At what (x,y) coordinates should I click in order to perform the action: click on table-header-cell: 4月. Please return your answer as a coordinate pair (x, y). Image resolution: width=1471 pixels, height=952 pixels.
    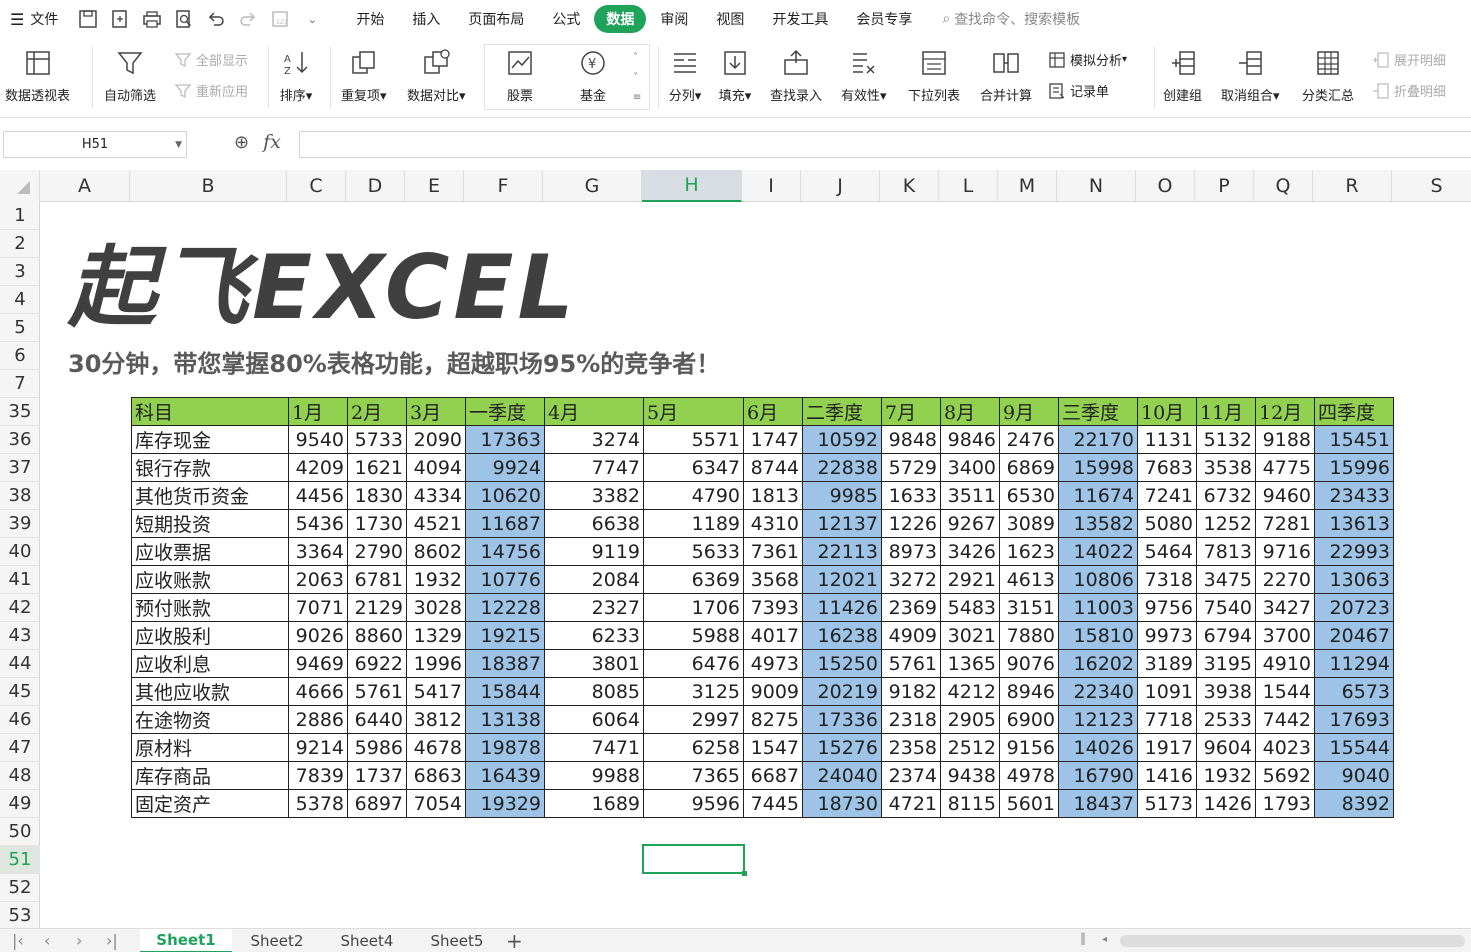
    Looking at the image, I should click on (594, 411).